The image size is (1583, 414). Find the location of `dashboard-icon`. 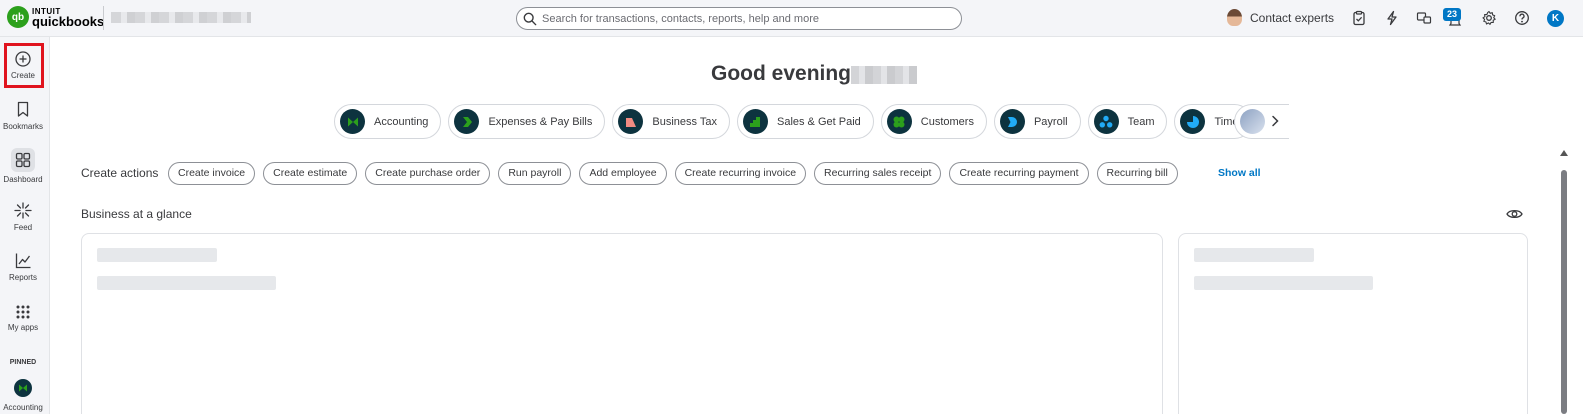

dashboard-icon is located at coordinates (23, 160).